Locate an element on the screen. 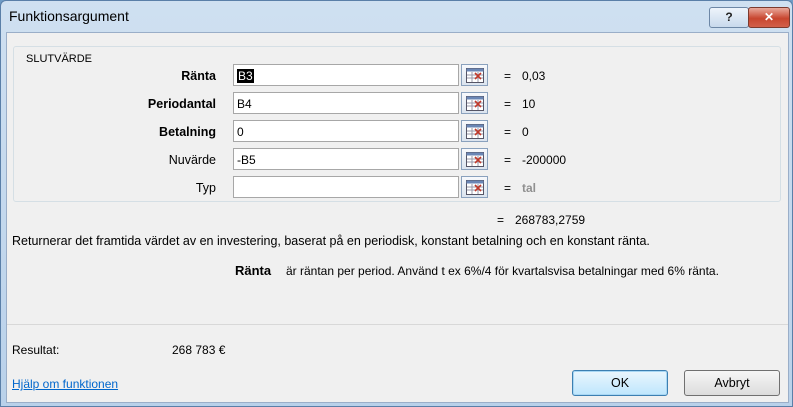 Image resolution: width=793 pixels, height=407 pixels. arg-row-betalning: Betalning 0 = 0 is located at coordinates (397, 132).